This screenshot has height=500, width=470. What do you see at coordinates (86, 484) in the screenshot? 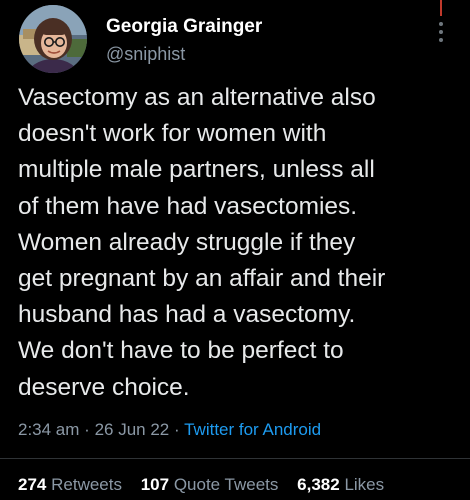
I see `retweets-label: Retweets` at bounding box center [86, 484].